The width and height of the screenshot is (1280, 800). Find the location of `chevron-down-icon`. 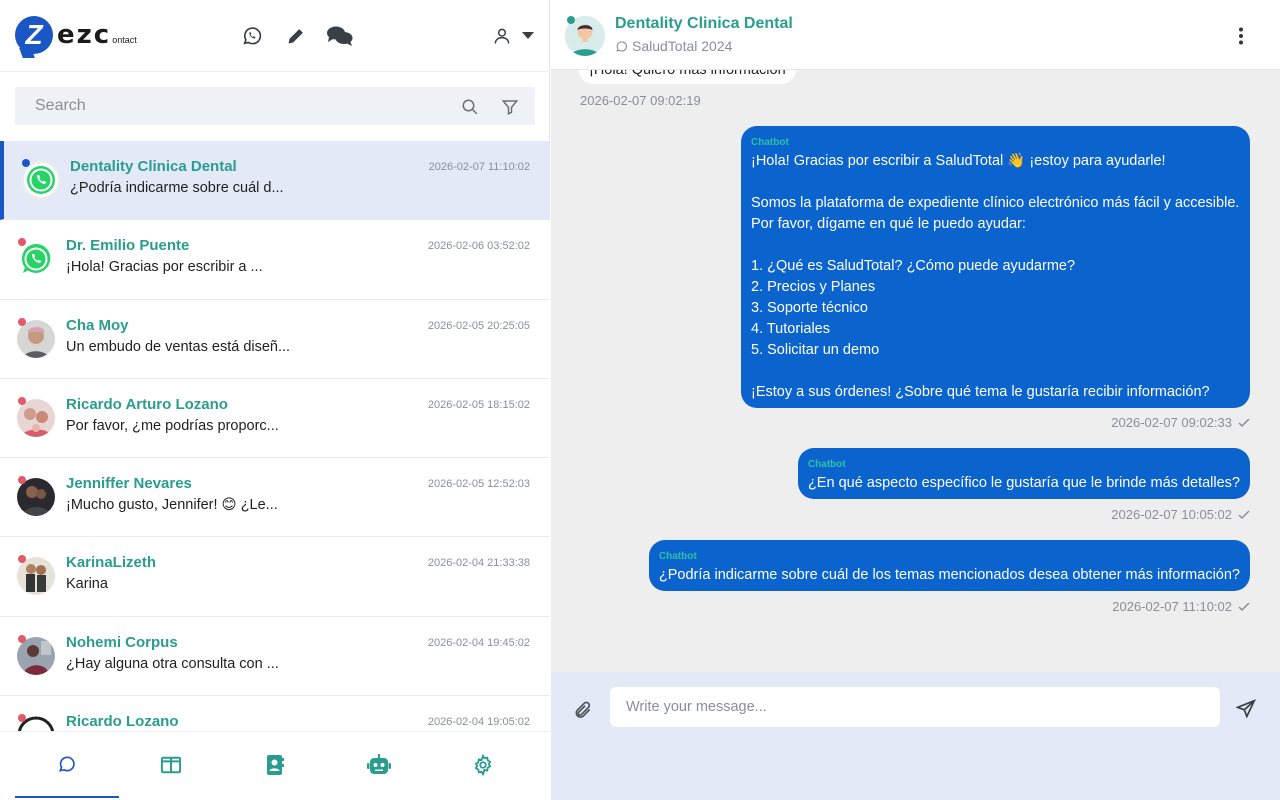

chevron-down-icon is located at coordinates (528, 35).